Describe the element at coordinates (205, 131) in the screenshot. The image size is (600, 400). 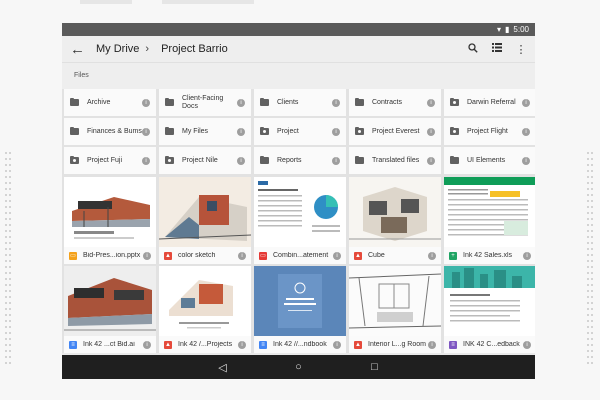
I see `folder-item: My Files i` at that location.